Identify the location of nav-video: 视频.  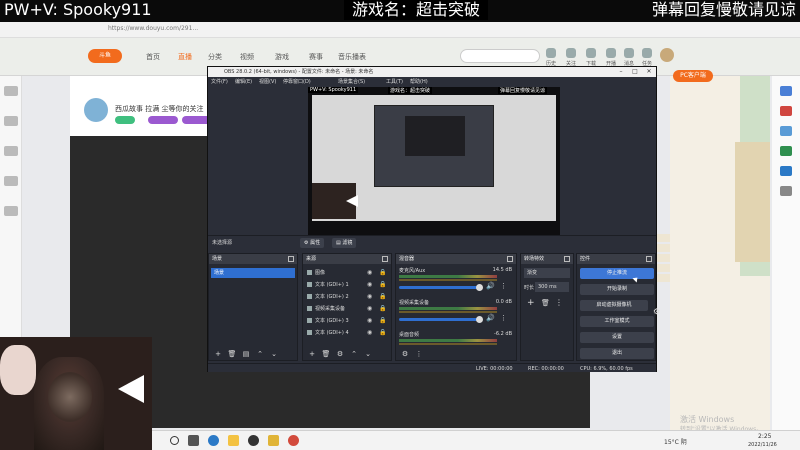
(247, 57).